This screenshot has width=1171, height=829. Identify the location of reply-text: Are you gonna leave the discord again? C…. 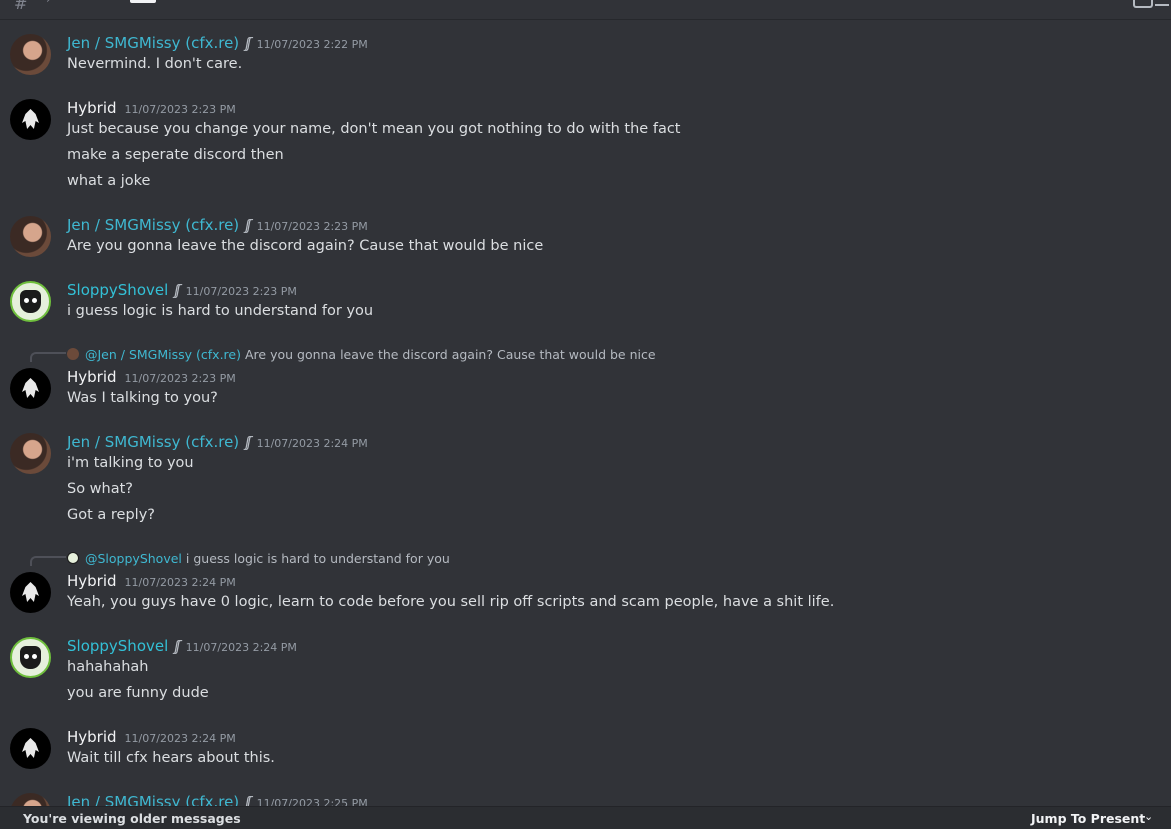
(450, 354).